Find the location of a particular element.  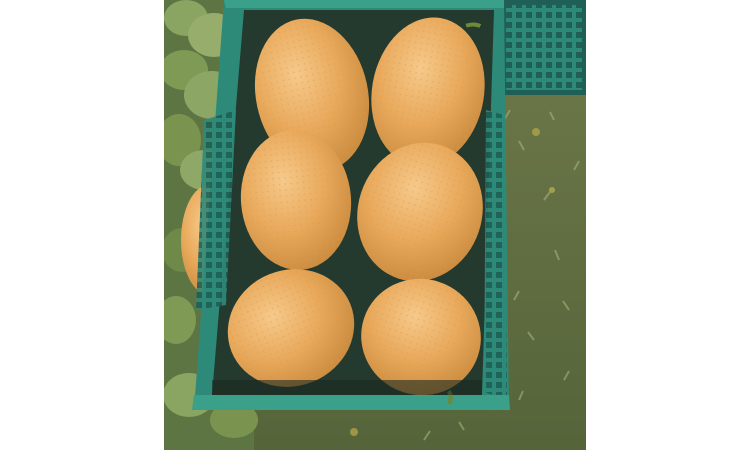

back-crate is located at coordinates (544, 47).